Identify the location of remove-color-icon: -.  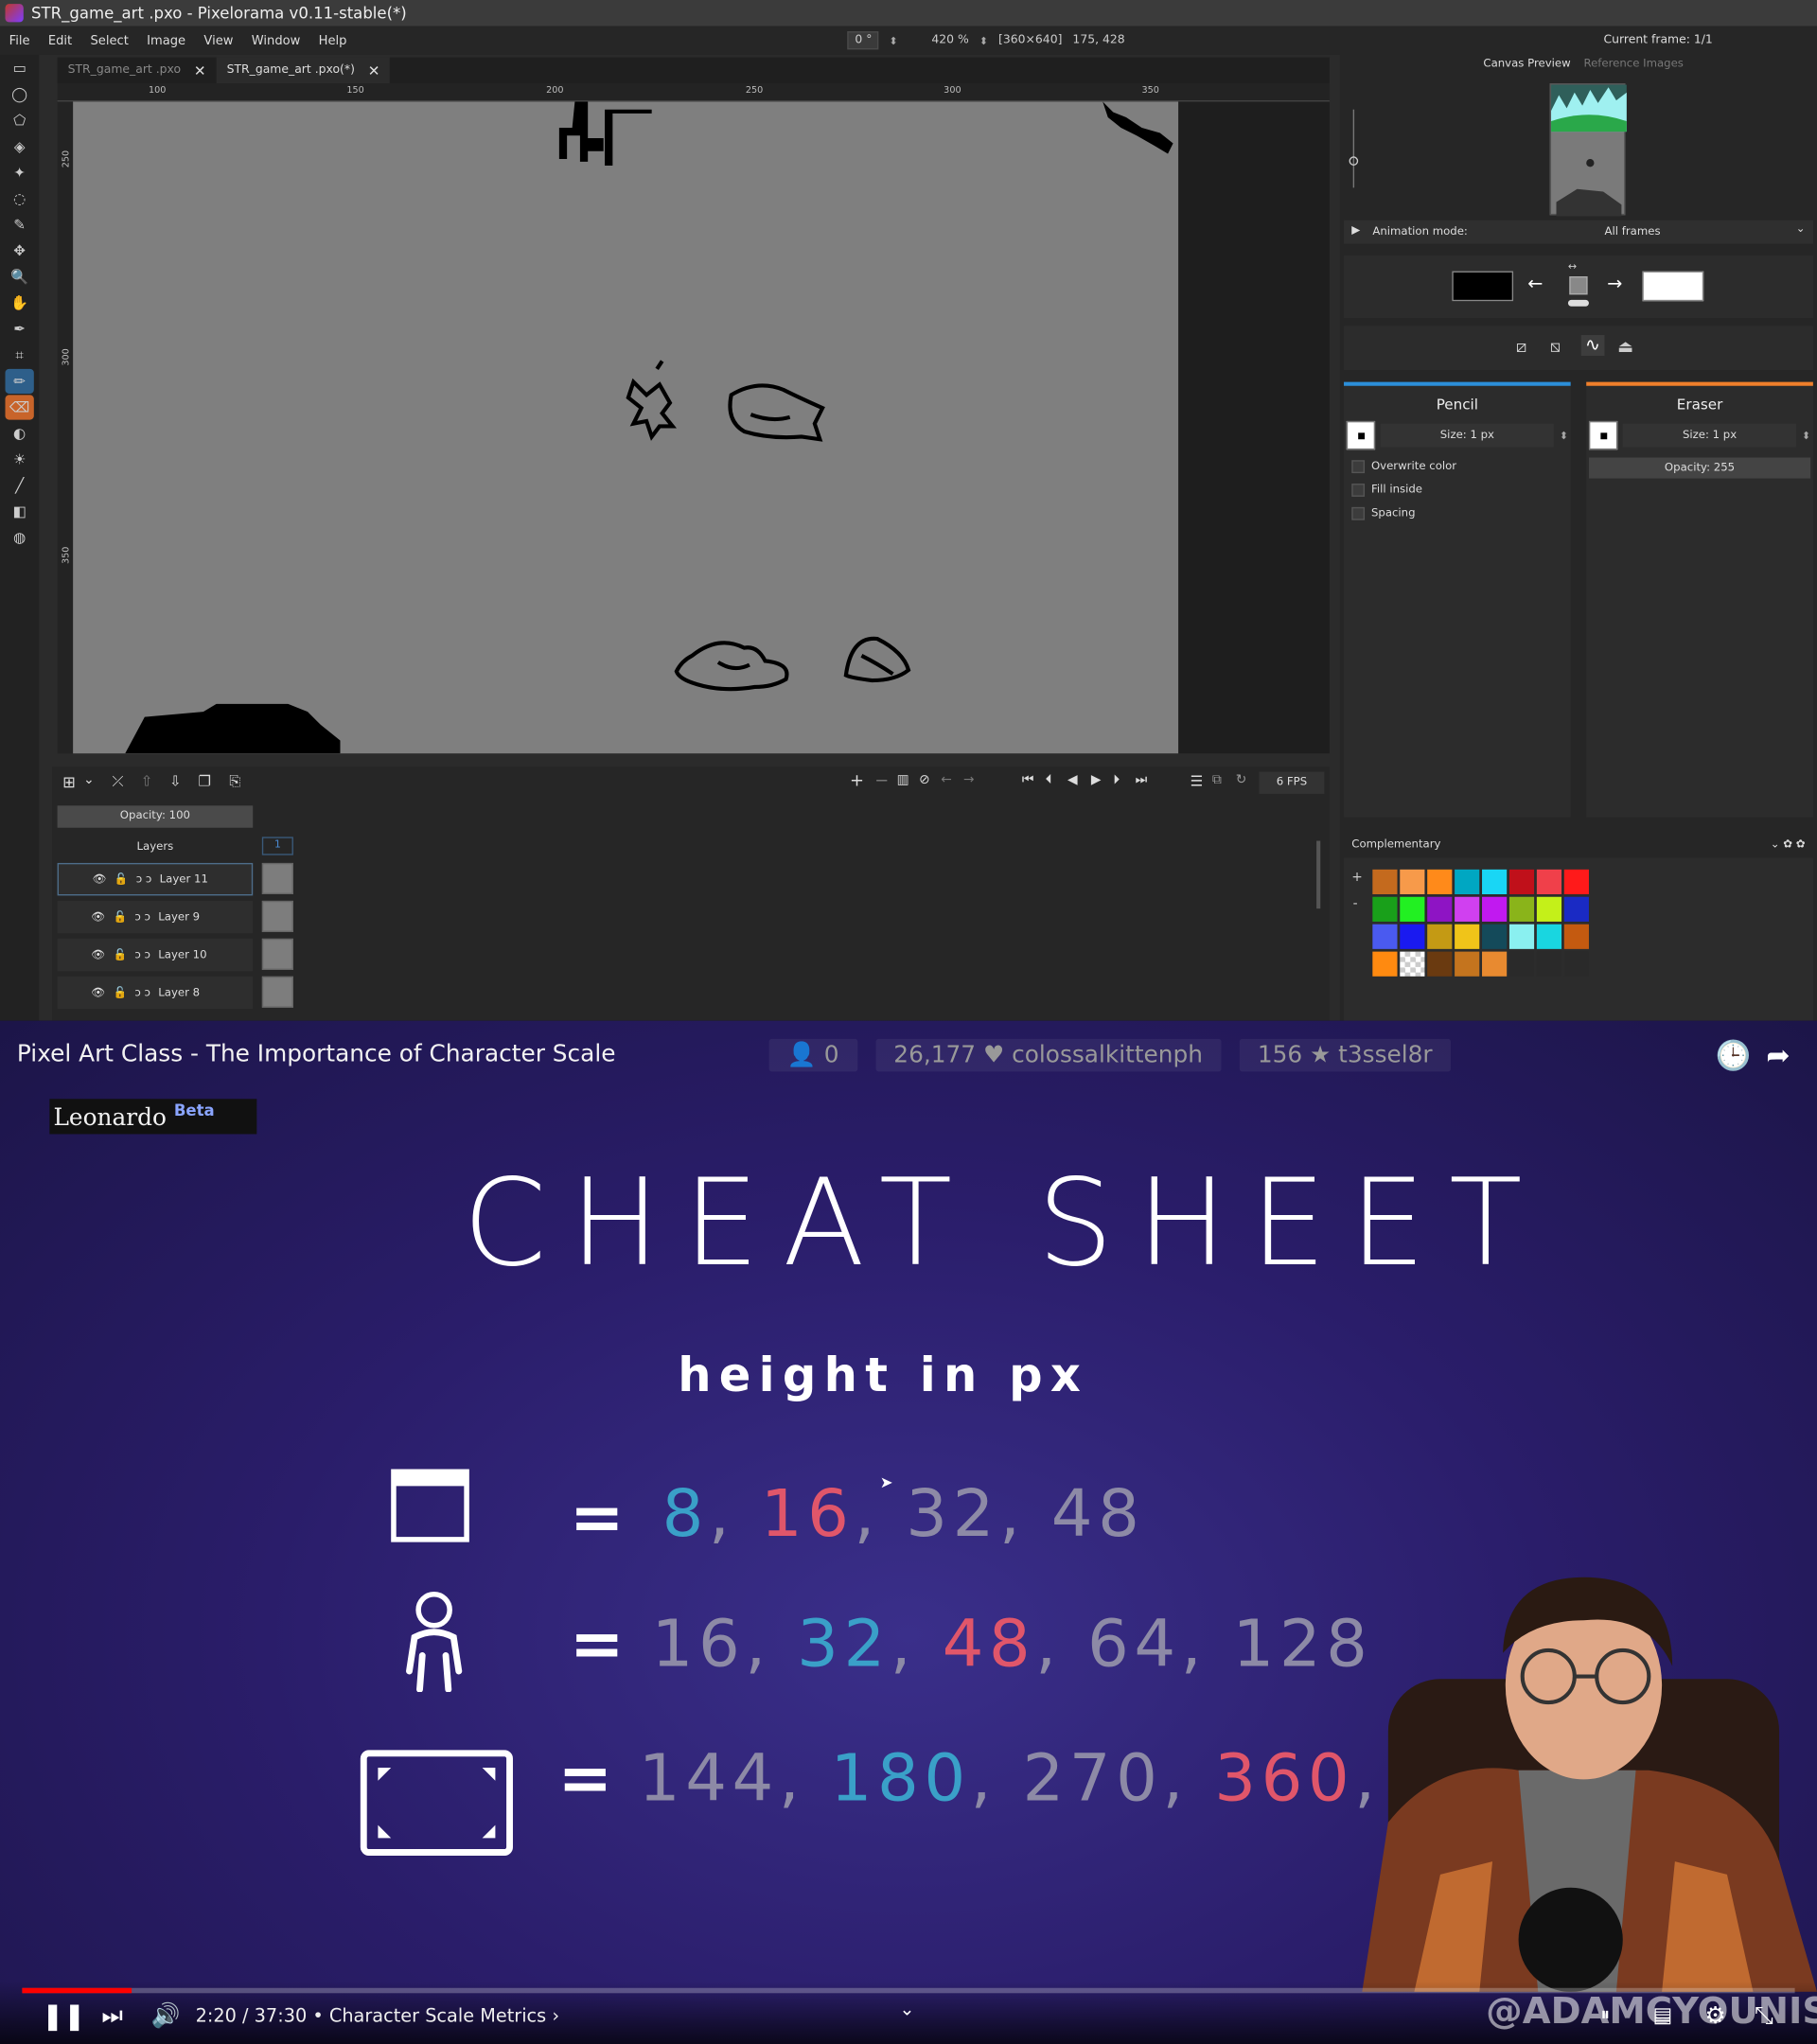
(1356, 904).